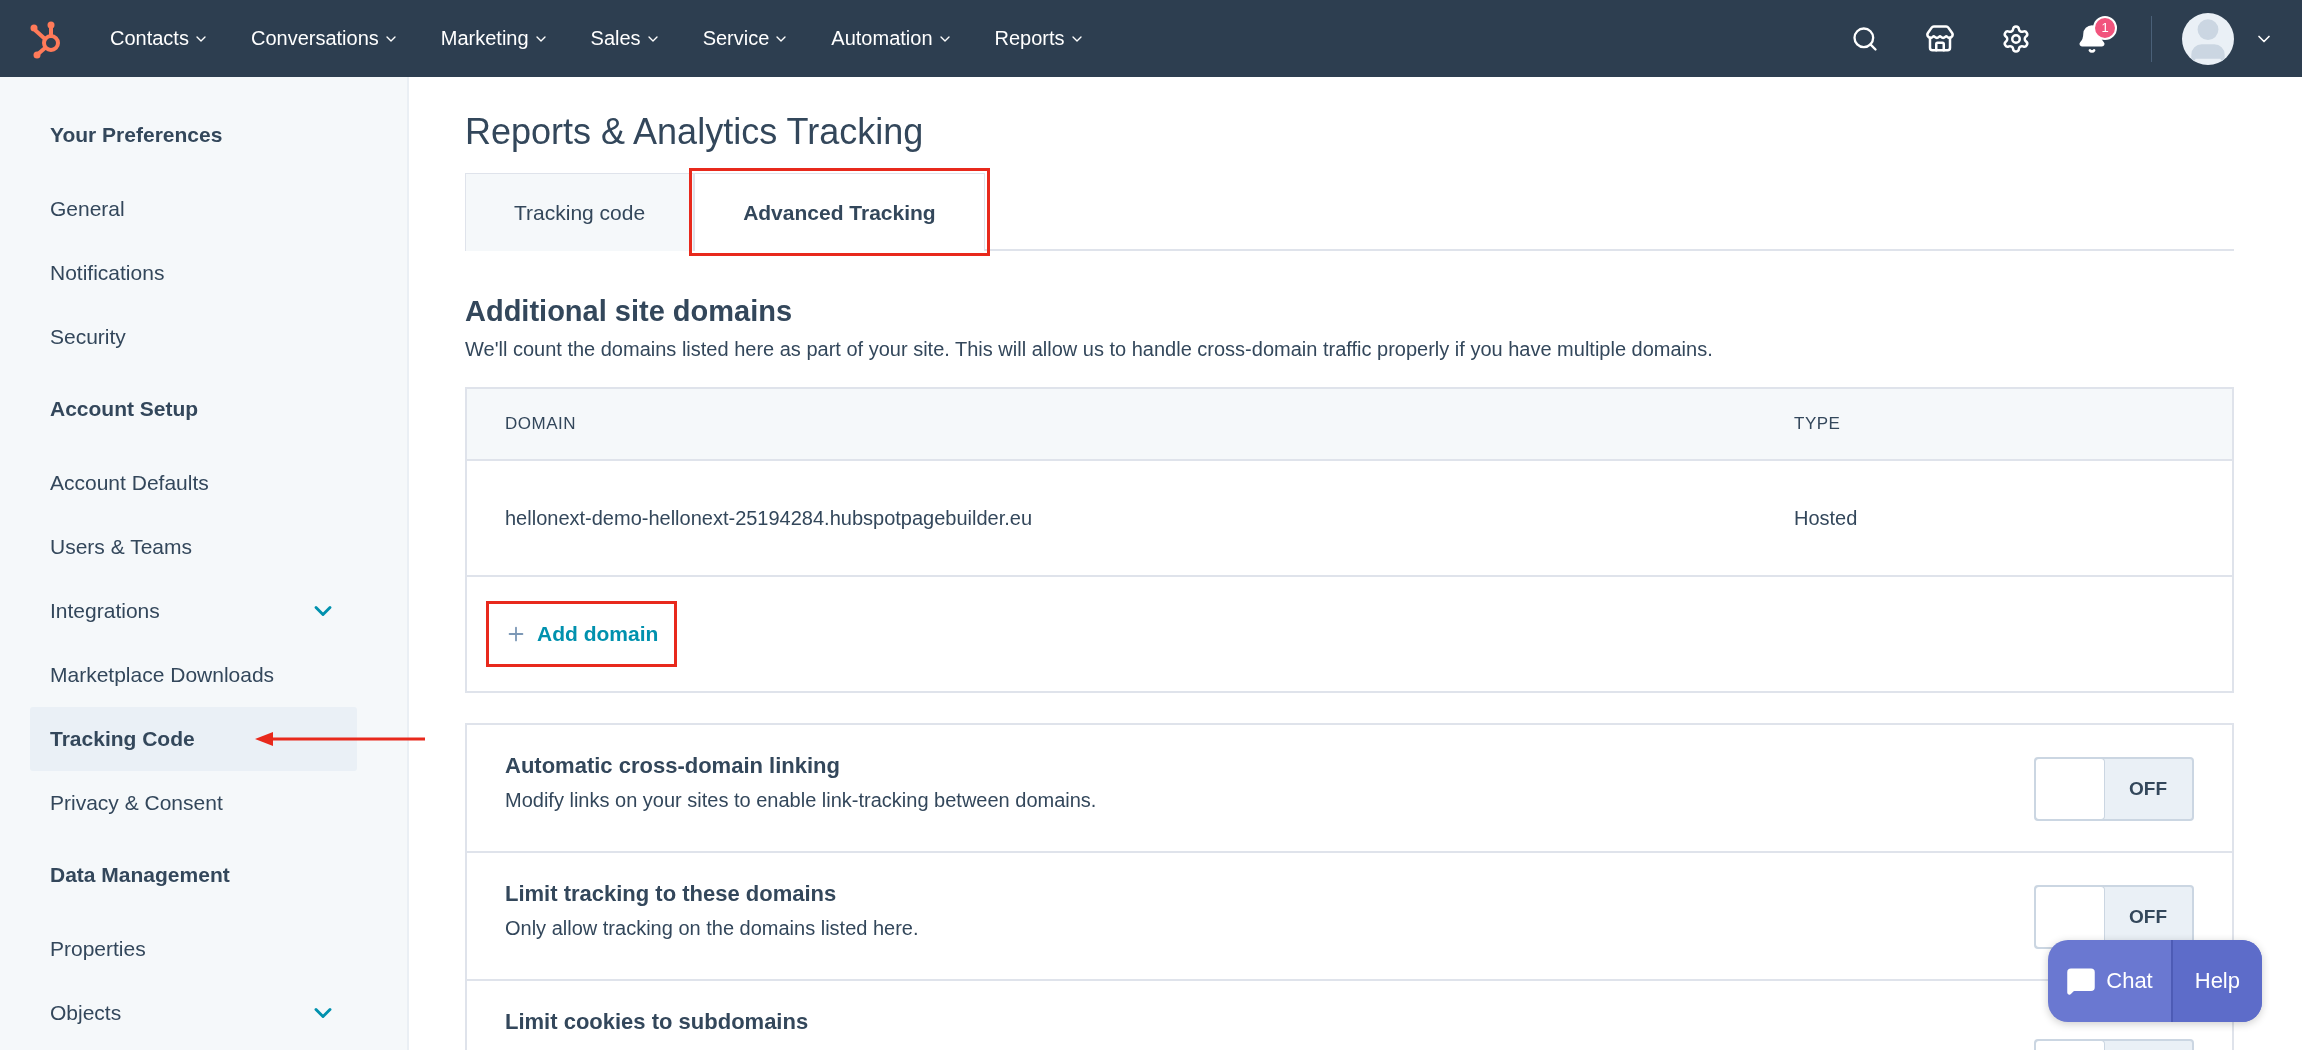 The image size is (2302, 1050). I want to click on chat-bubble-icon, so click(2081, 981).